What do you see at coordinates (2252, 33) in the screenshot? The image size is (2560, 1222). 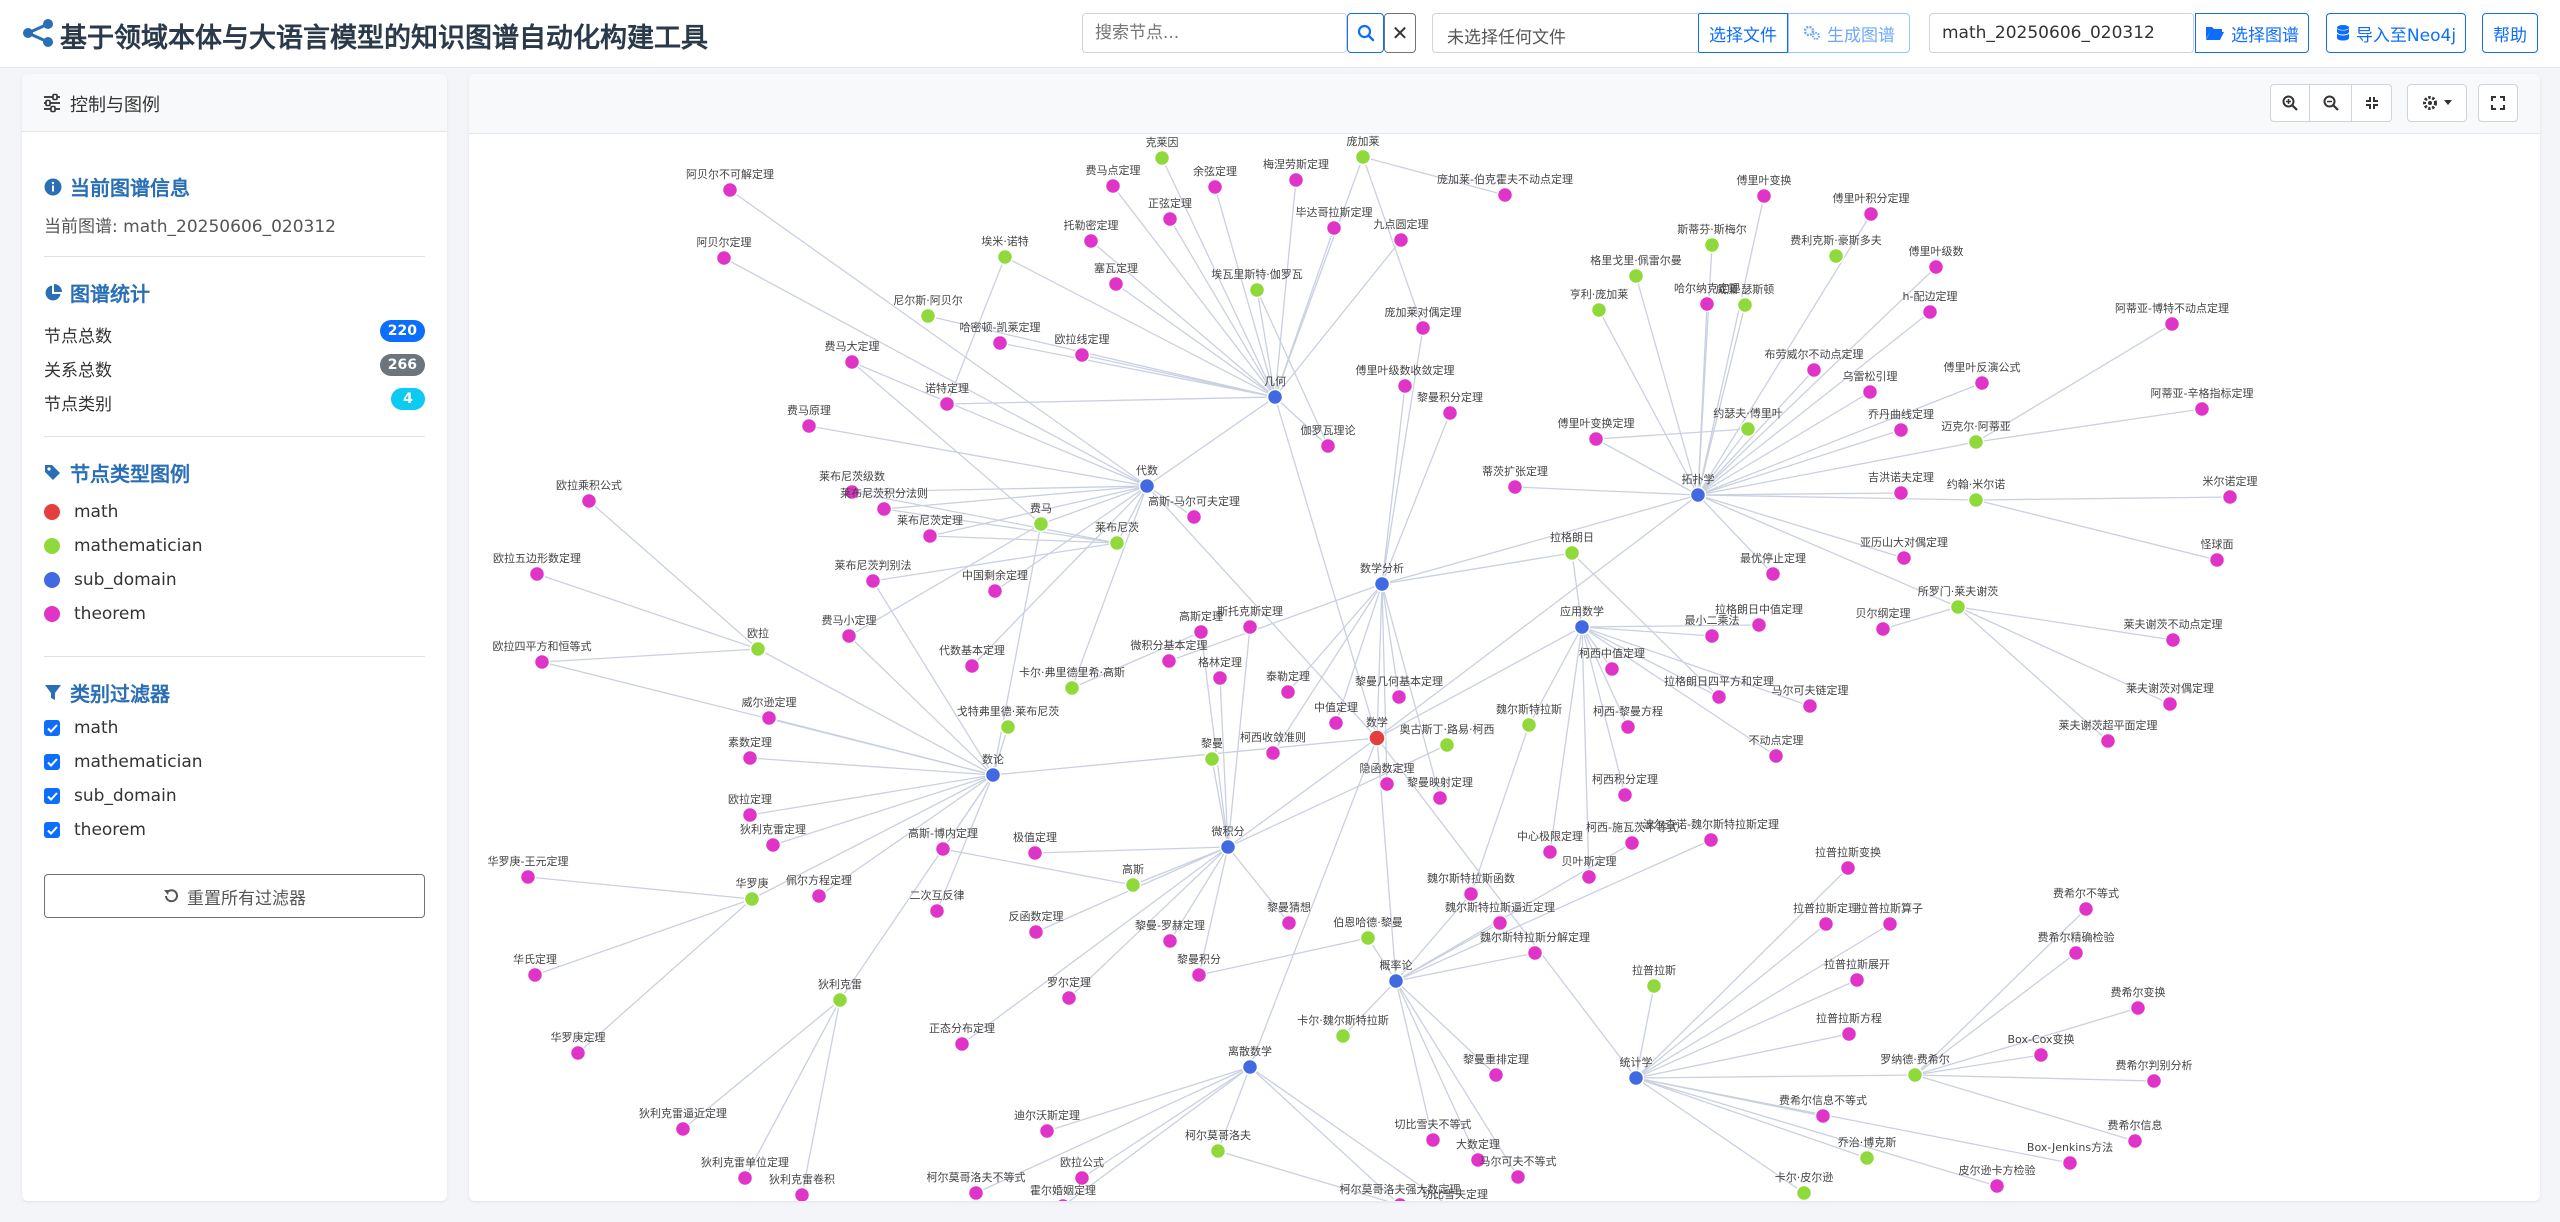 I see `select-graph-button: 选择图谱` at bounding box center [2252, 33].